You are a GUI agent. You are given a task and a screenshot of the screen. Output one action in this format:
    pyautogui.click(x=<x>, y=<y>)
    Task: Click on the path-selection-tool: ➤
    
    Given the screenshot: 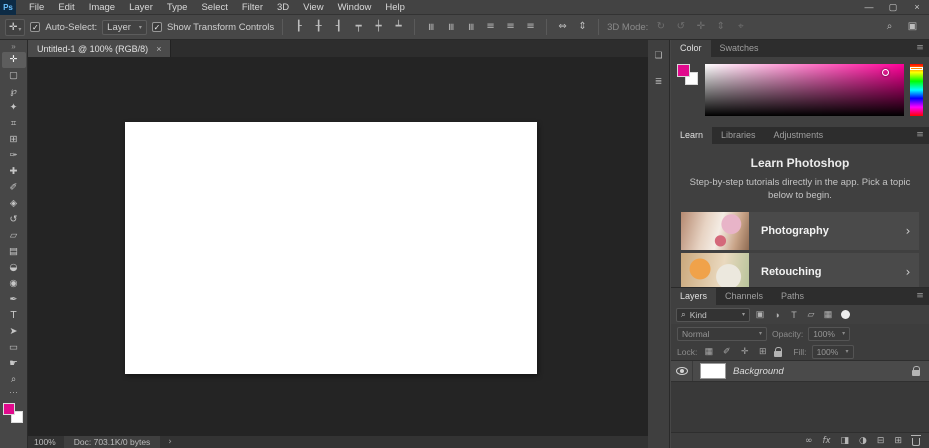 What is the action you would take?
    pyautogui.click(x=14, y=332)
    